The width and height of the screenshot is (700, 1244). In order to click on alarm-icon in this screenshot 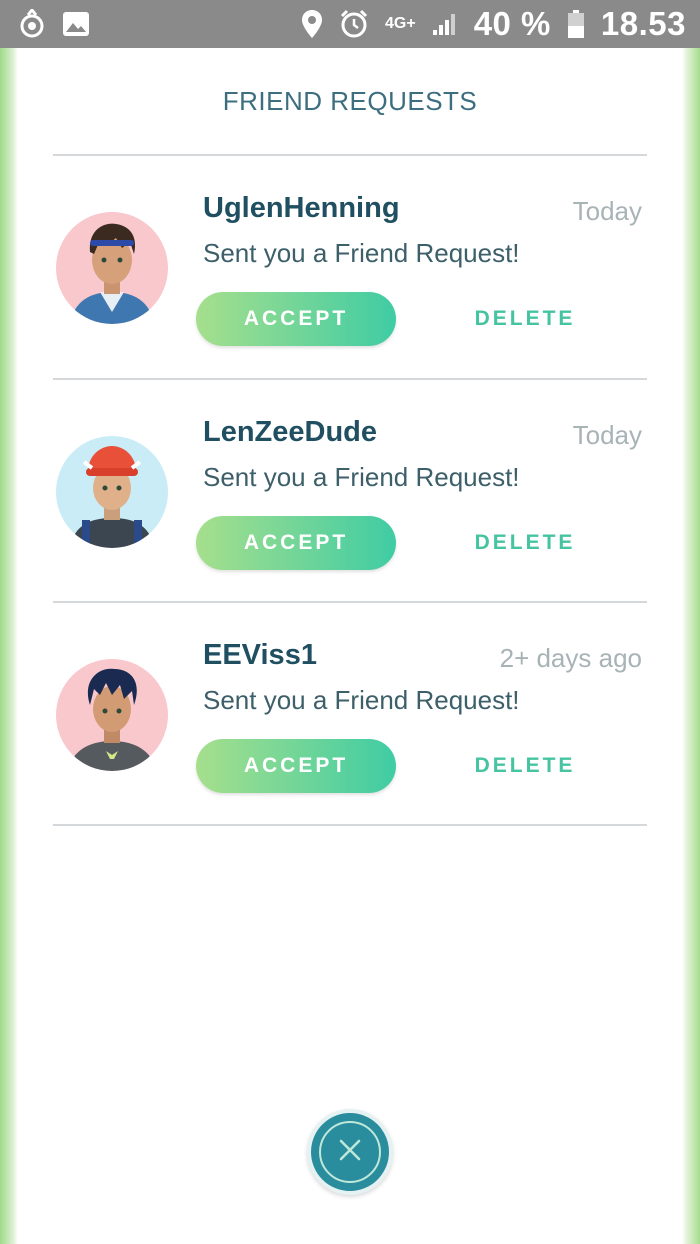, I will do `click(354, 24)`.